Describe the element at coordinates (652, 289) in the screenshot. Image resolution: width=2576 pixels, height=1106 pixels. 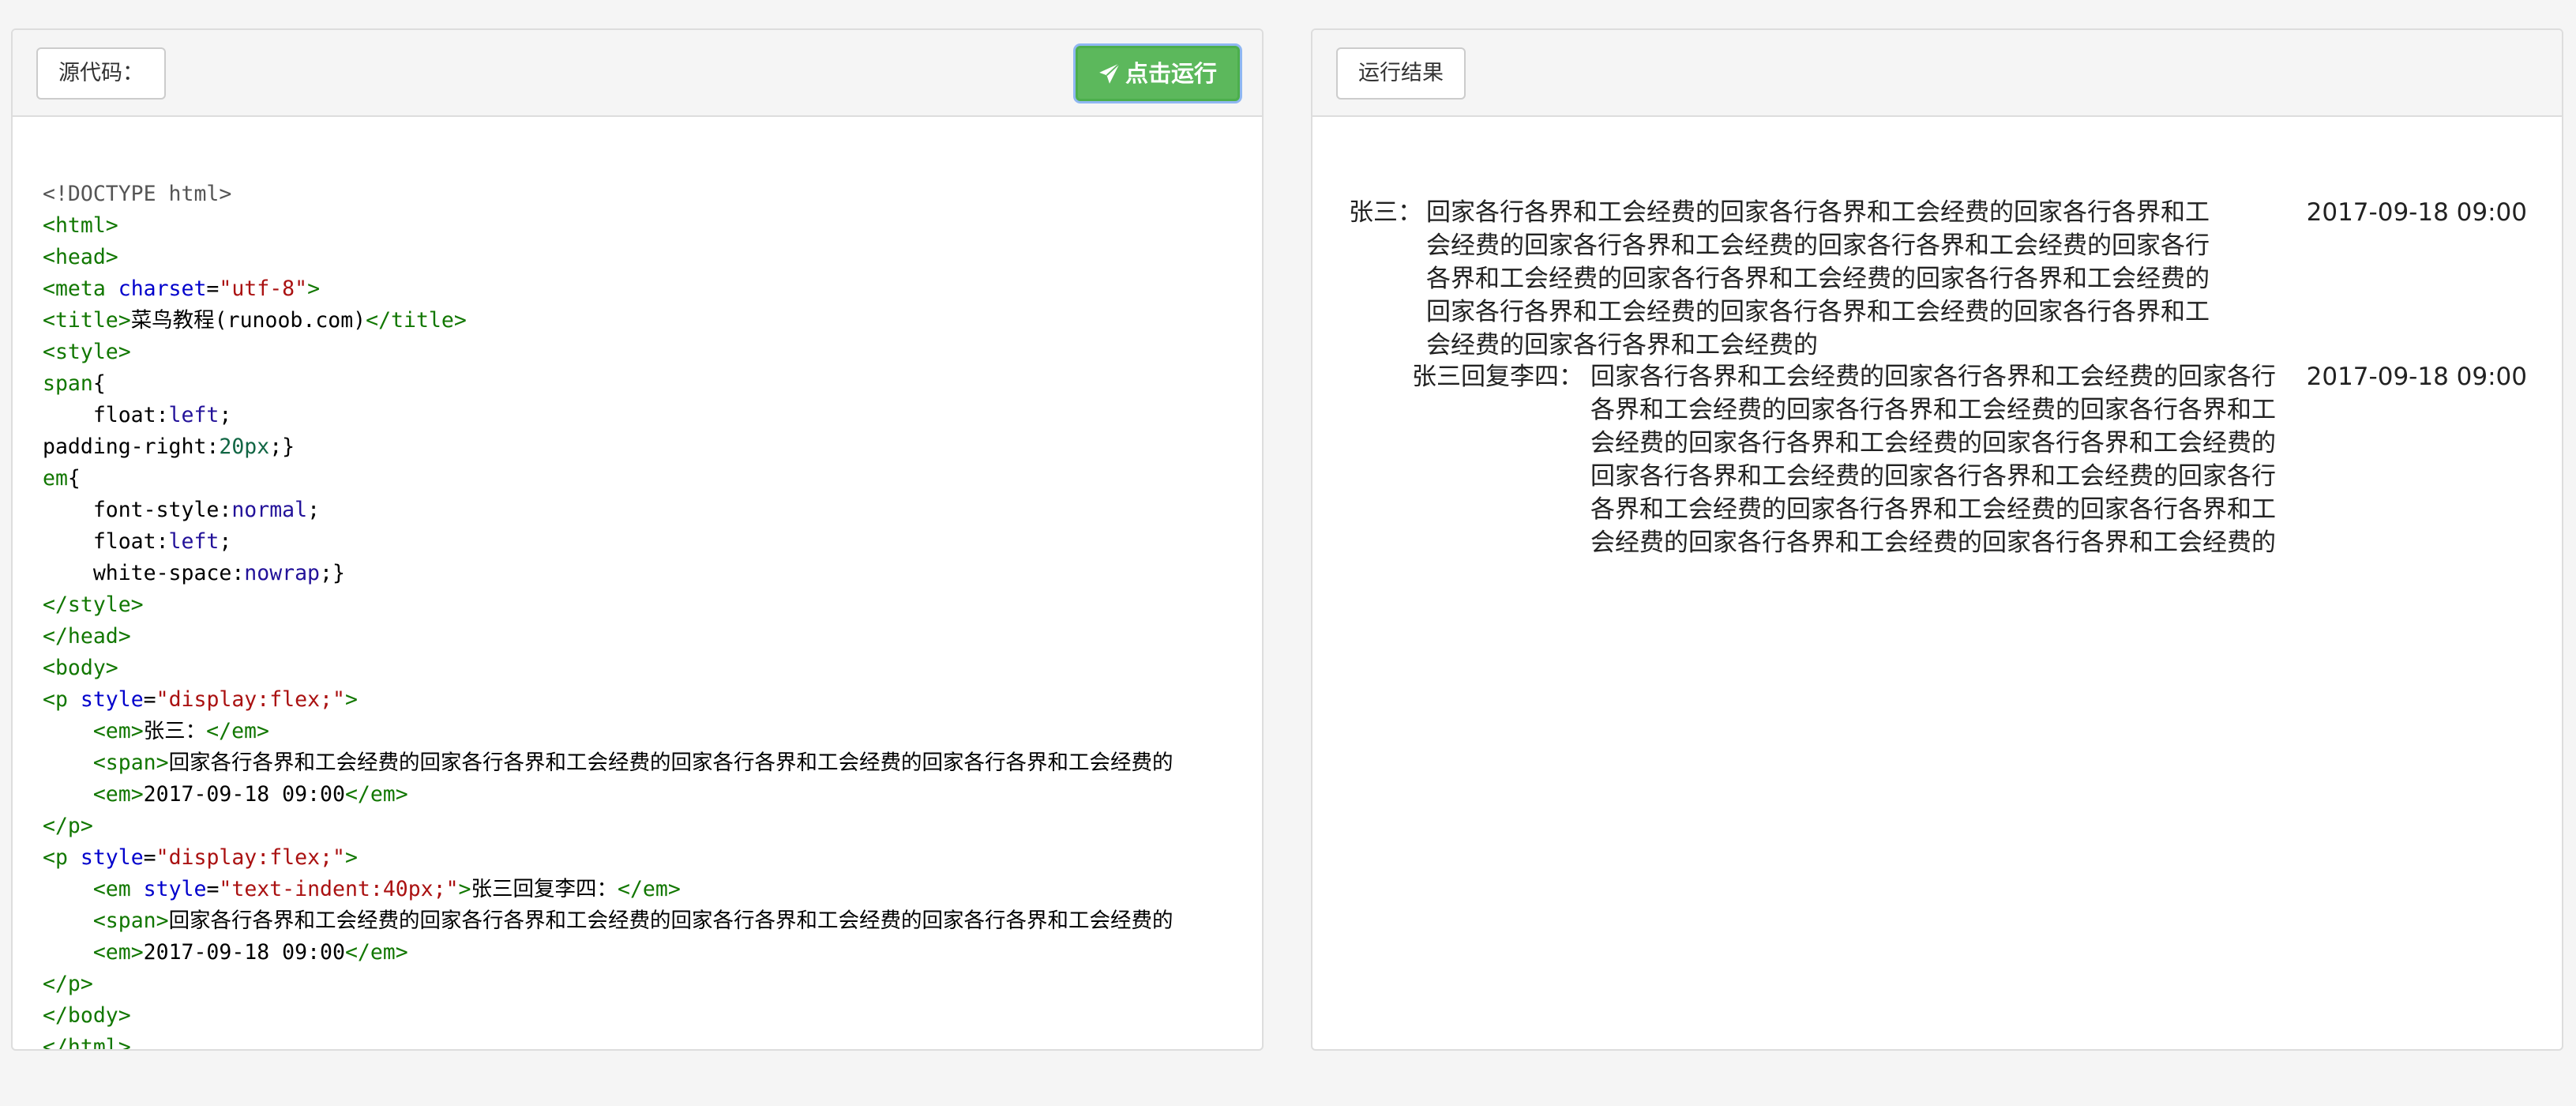
I see `code-line: <meta charset="utf-8">` at that location.